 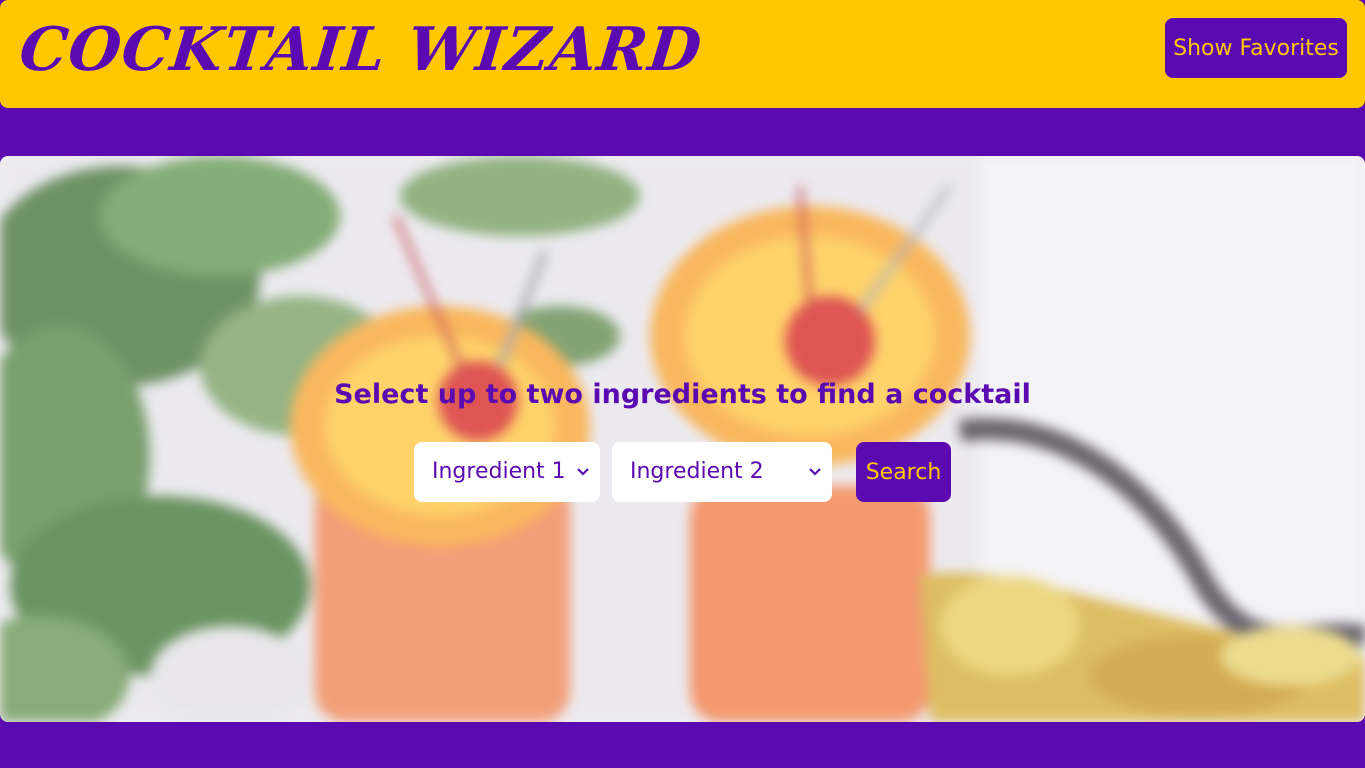 I want to click on ingredient-2-value: Ingredient 2, so click(x=697, y=471).